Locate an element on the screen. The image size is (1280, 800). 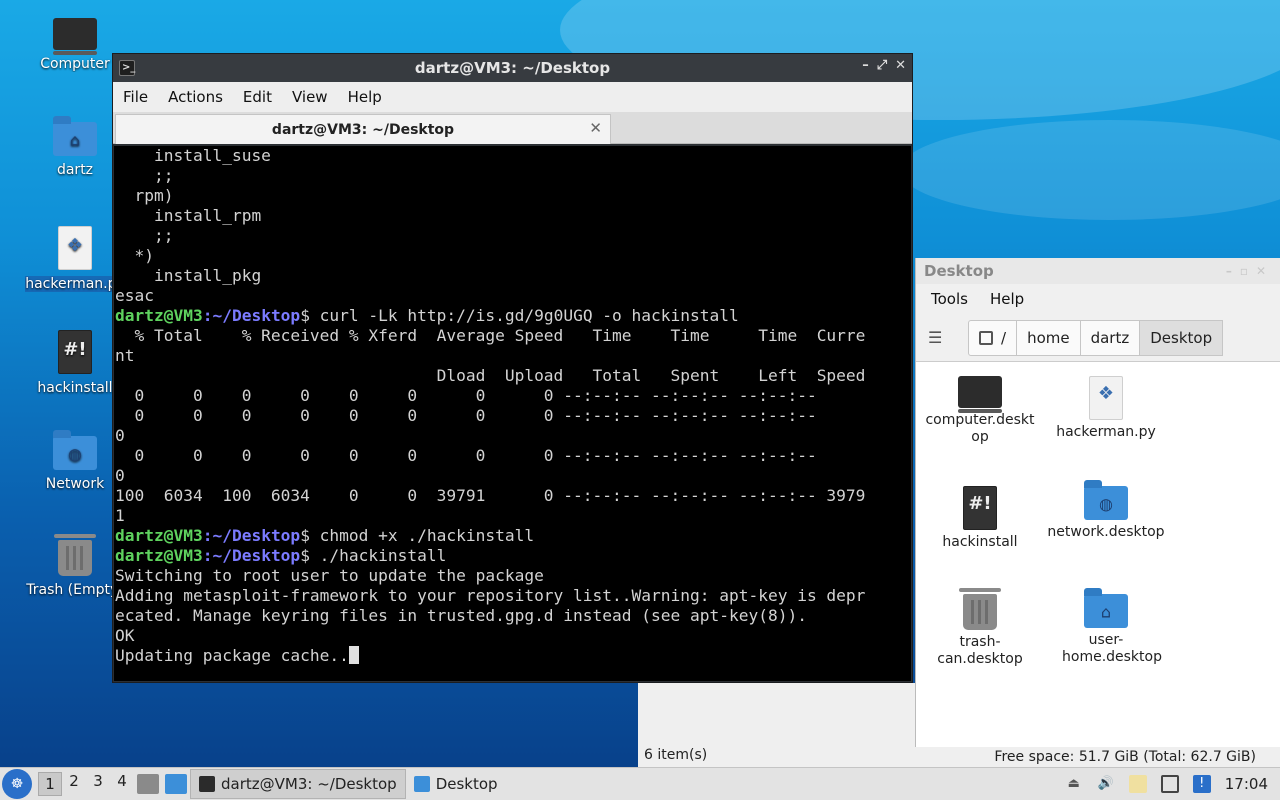
file-item-label: trash-can.desktop is located at coordinates (980, 650).